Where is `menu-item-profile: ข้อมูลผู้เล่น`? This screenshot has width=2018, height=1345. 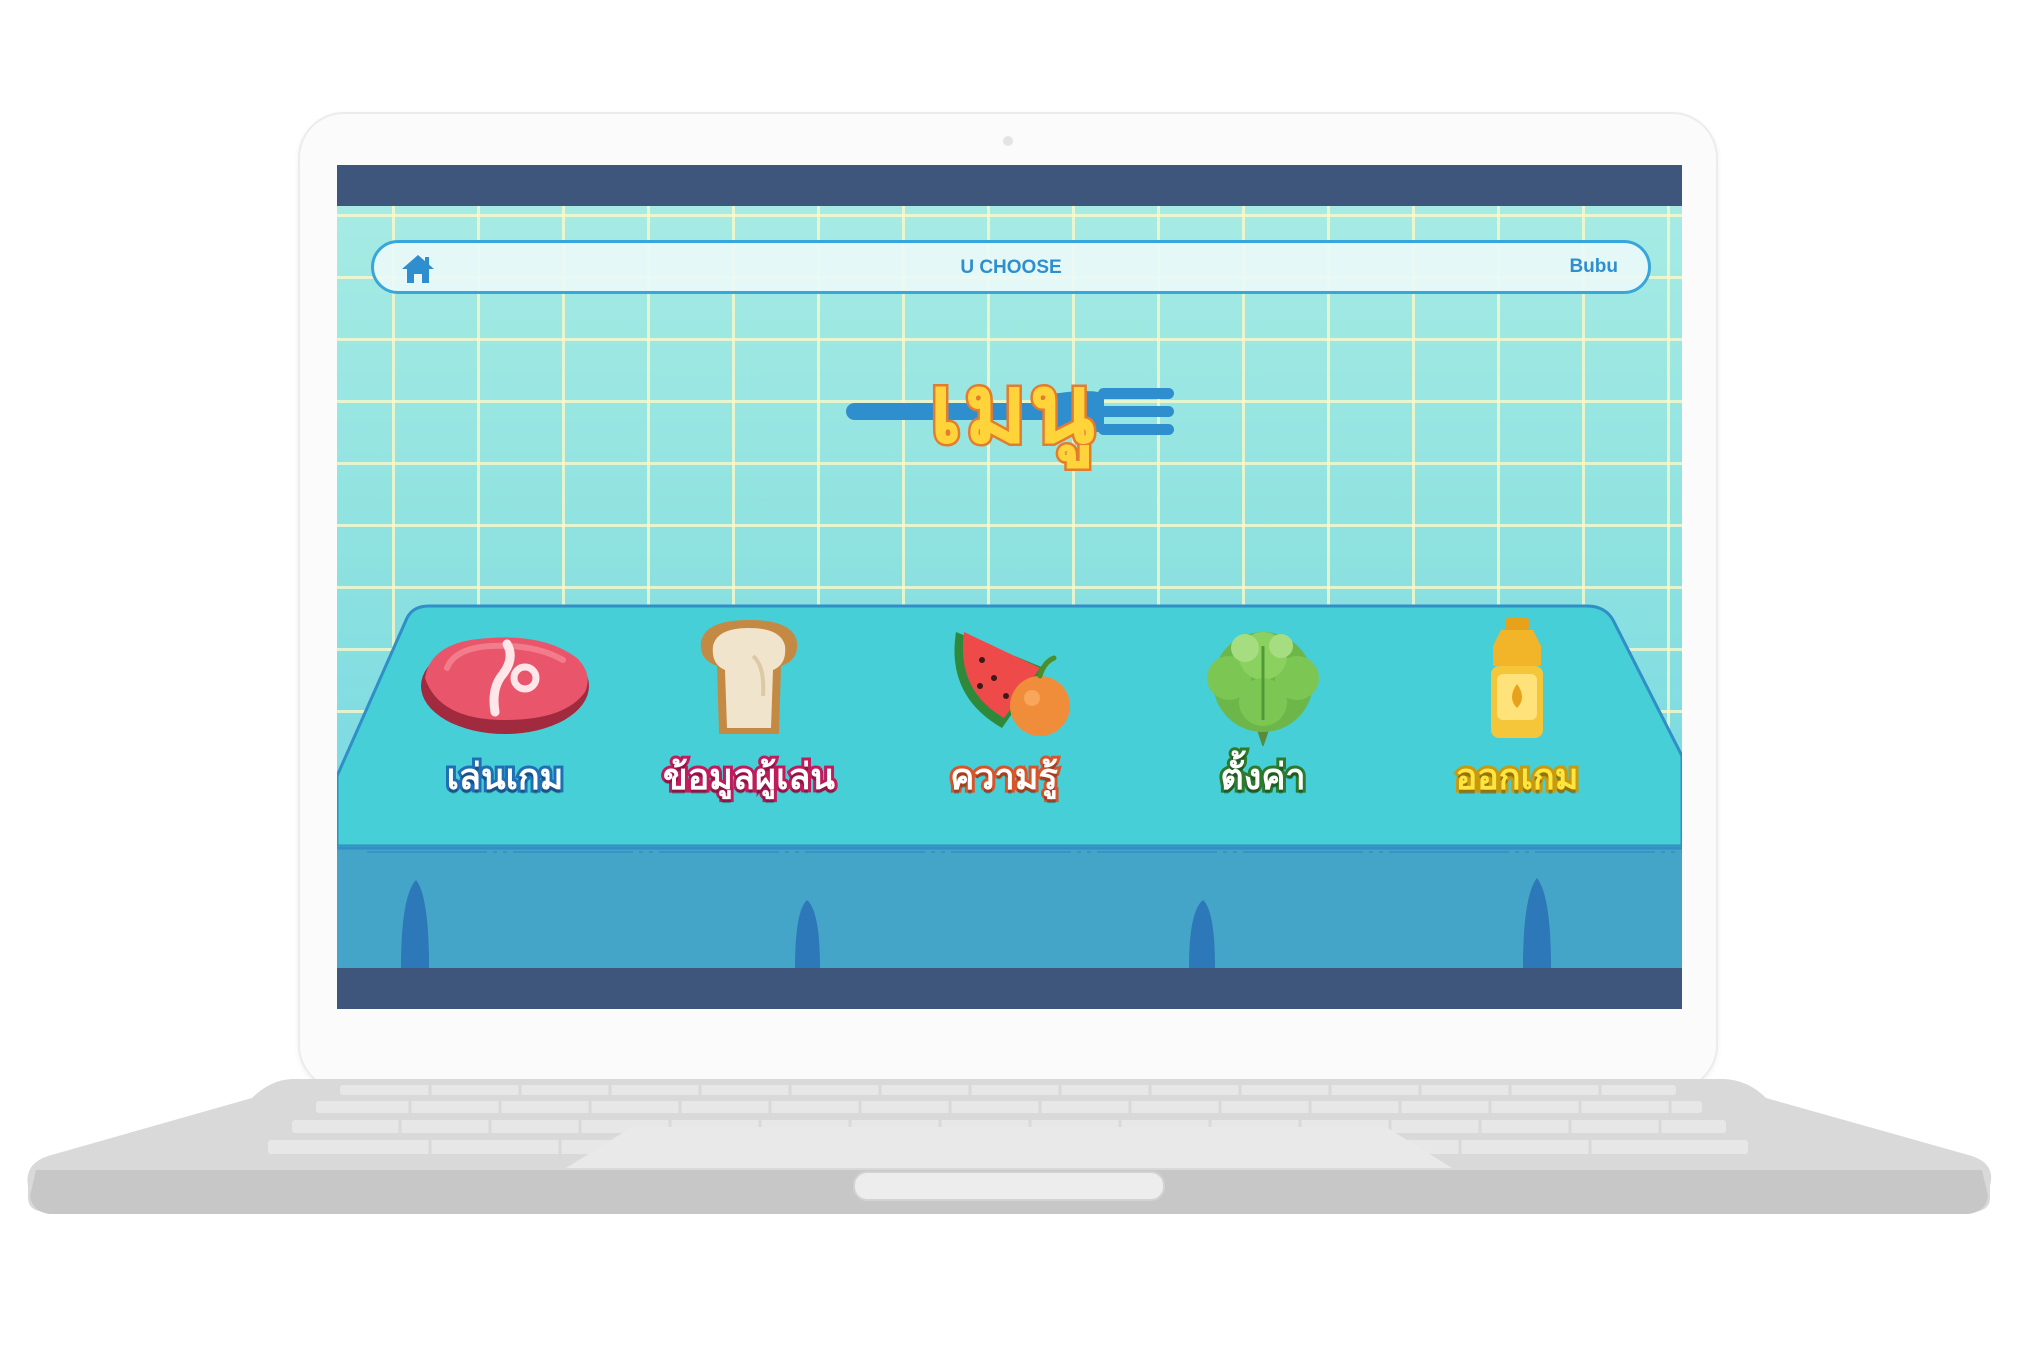
menu-item-profile: ข้อมูลผู้เล่น is located at coordinates (749, 716).